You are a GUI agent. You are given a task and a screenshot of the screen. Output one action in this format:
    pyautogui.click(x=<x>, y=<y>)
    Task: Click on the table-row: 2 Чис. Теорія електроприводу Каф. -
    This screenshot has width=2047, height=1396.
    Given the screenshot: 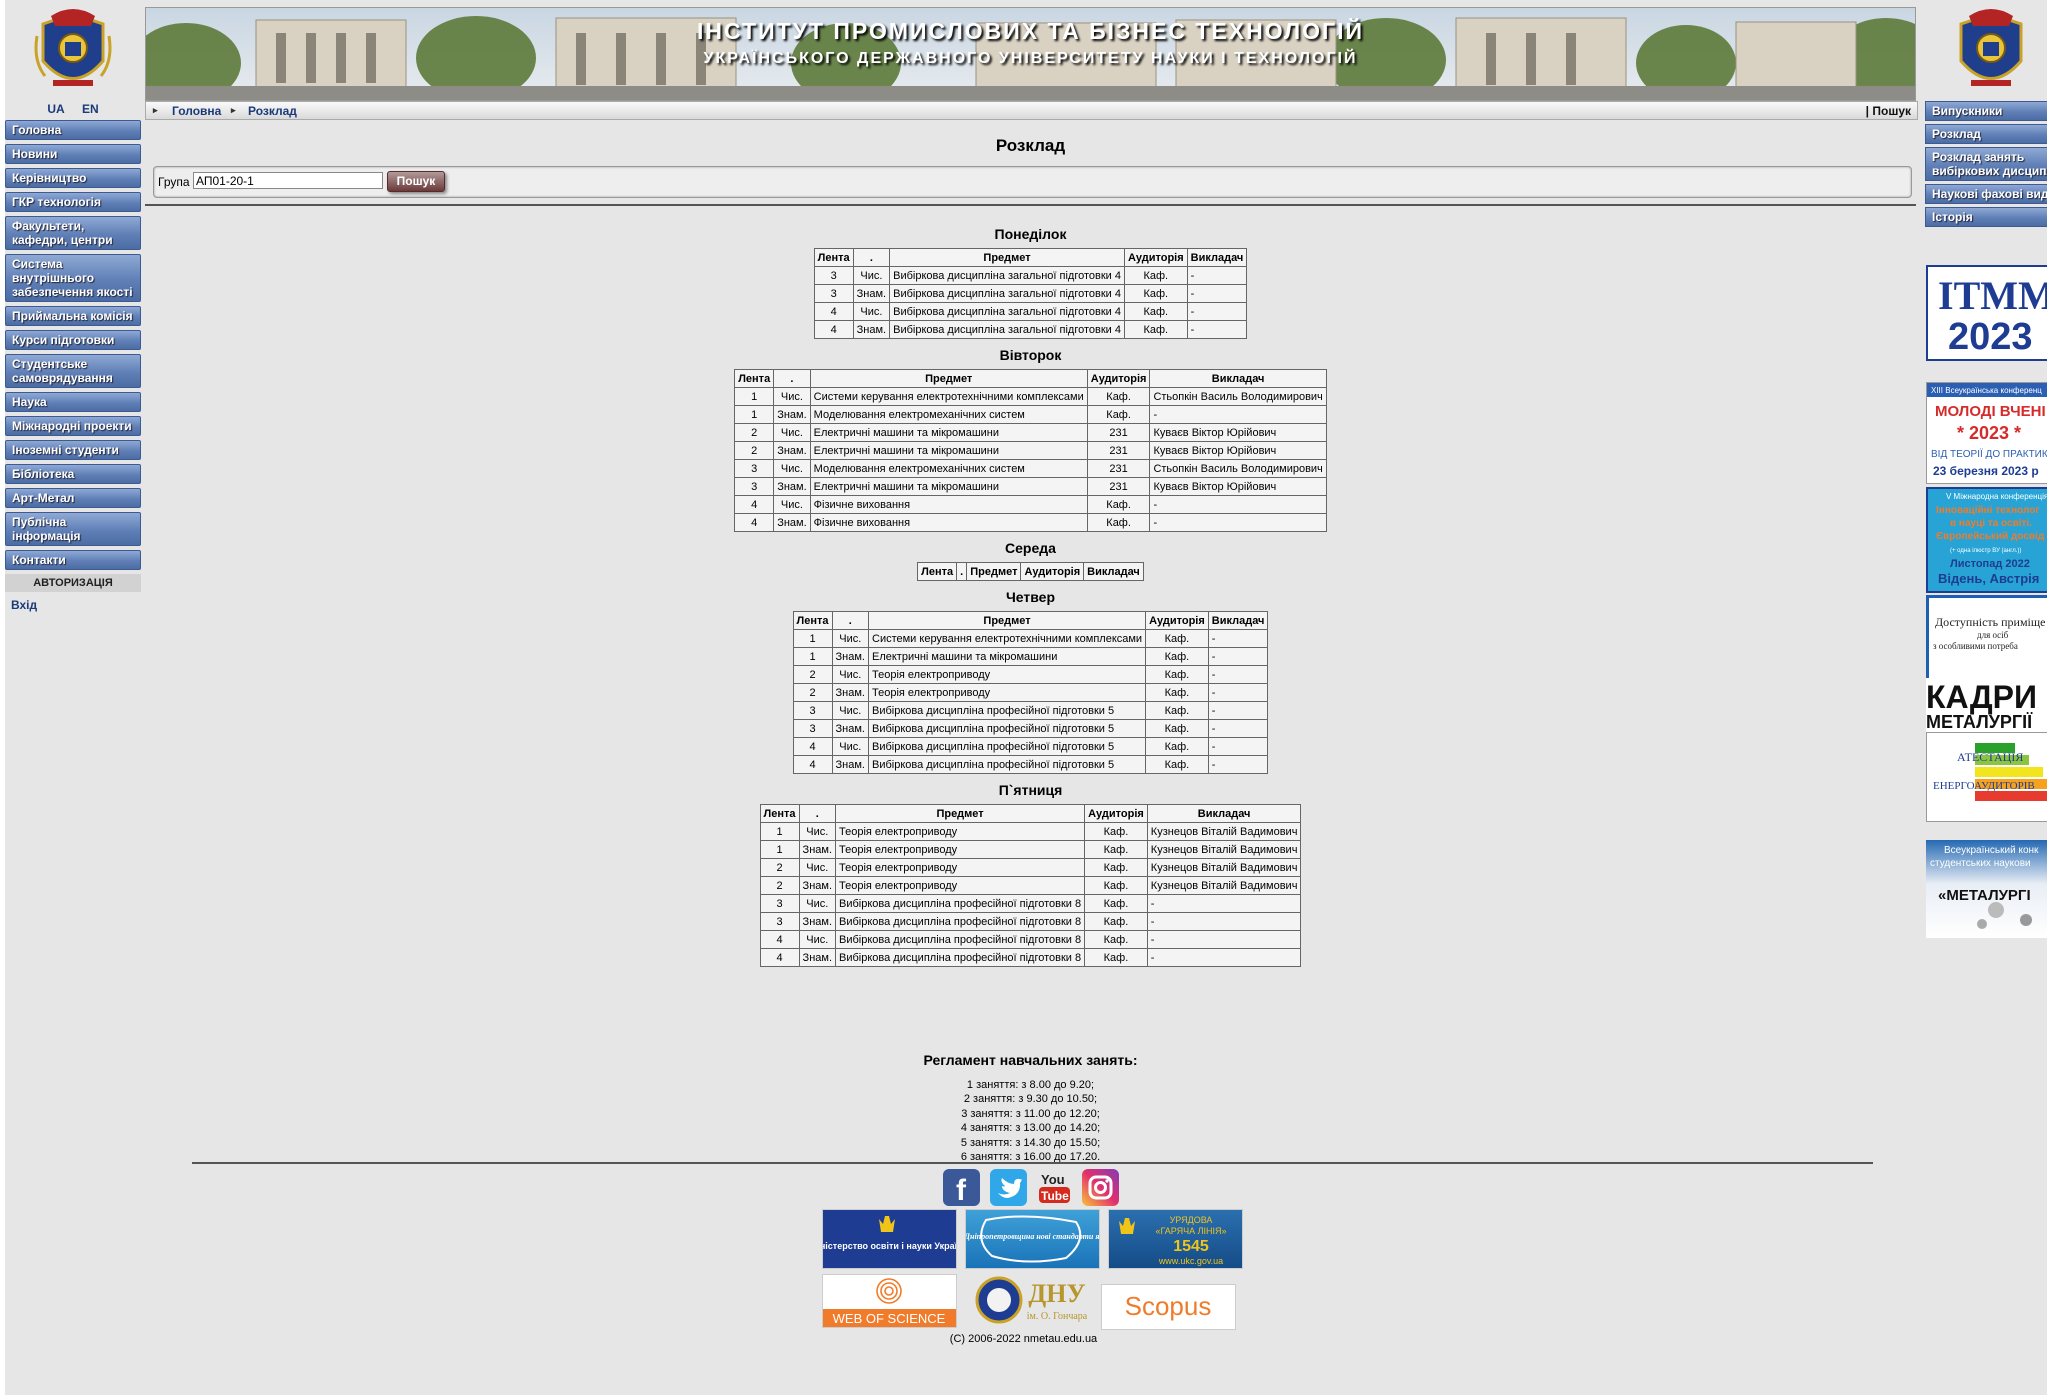 What is the action you would take?
    pyautogui.click(x=1030, y=674)
    